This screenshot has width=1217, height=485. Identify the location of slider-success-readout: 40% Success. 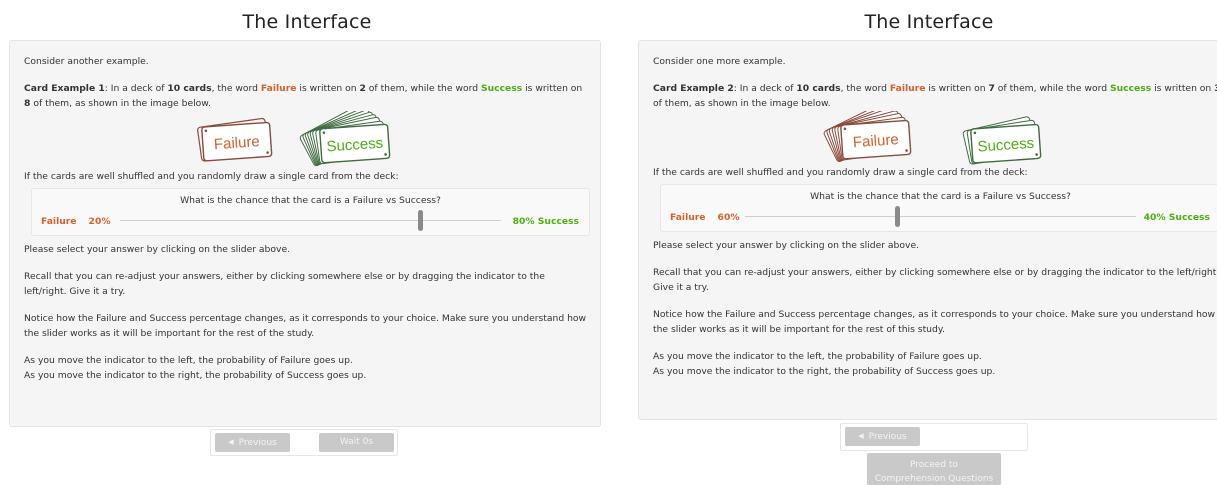
(1177, 217).